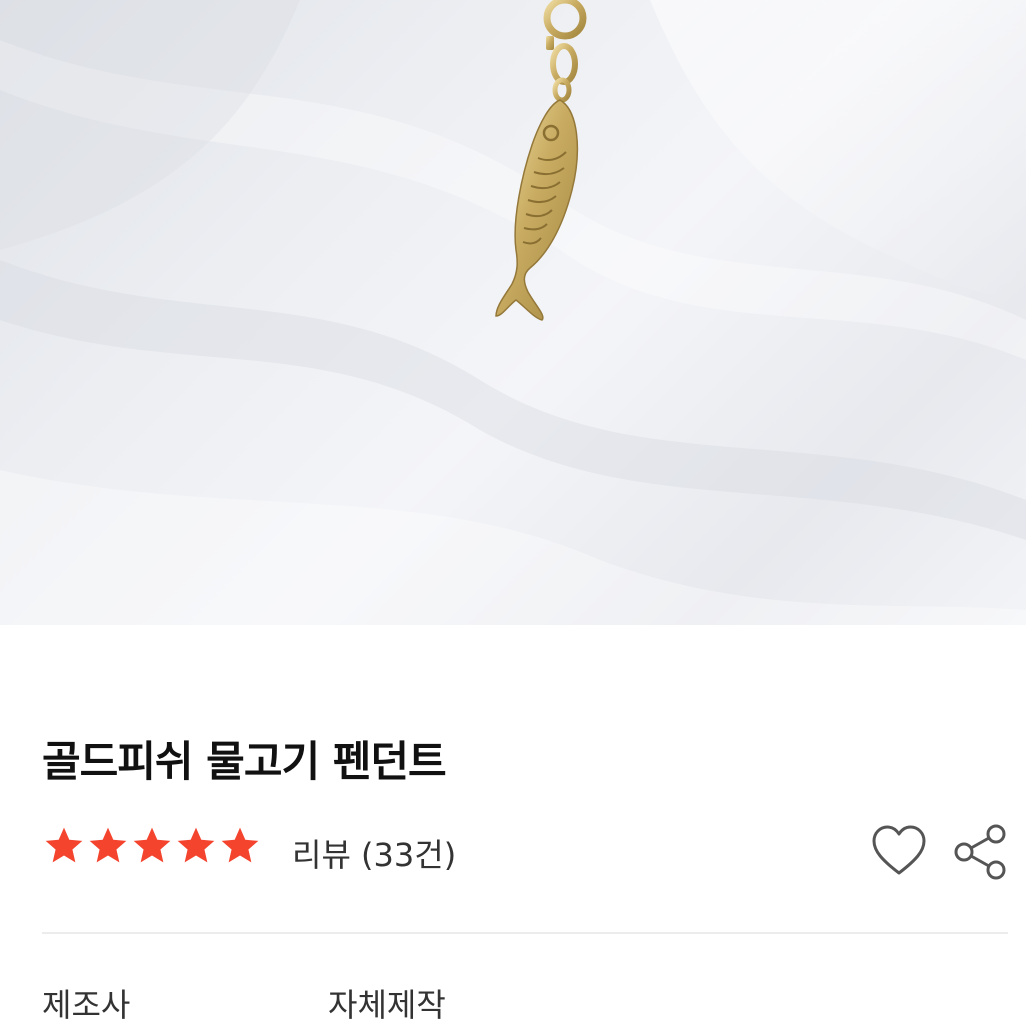 The height and width of the screenshot is (1026, 1026). Describe the element at coordinates (899, 851) in the screenshot. I see `heart-outline-icon` at that location.